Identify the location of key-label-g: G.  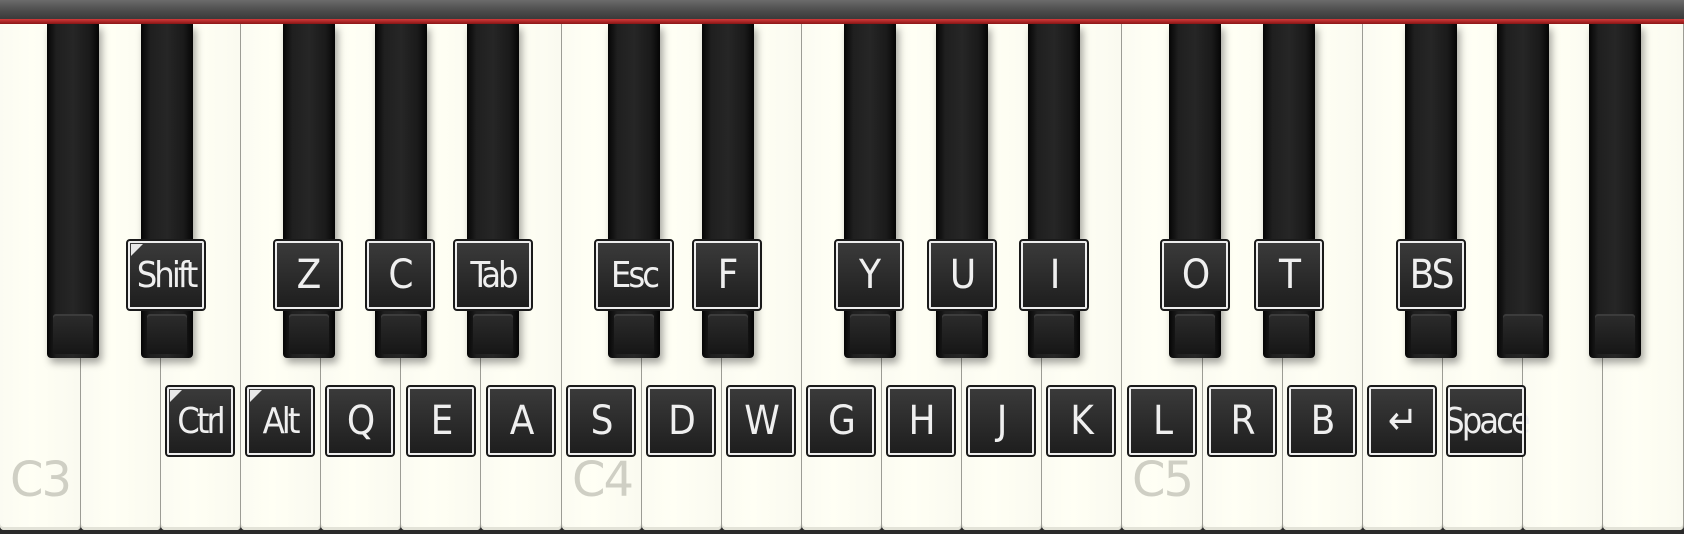
(841, 421).